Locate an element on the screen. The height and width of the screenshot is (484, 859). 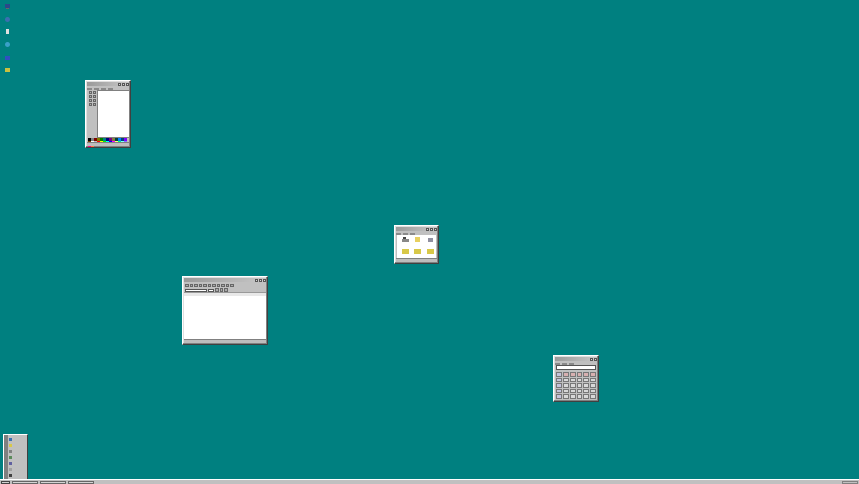
paint-titlebar is located at coordinates (108, 84).